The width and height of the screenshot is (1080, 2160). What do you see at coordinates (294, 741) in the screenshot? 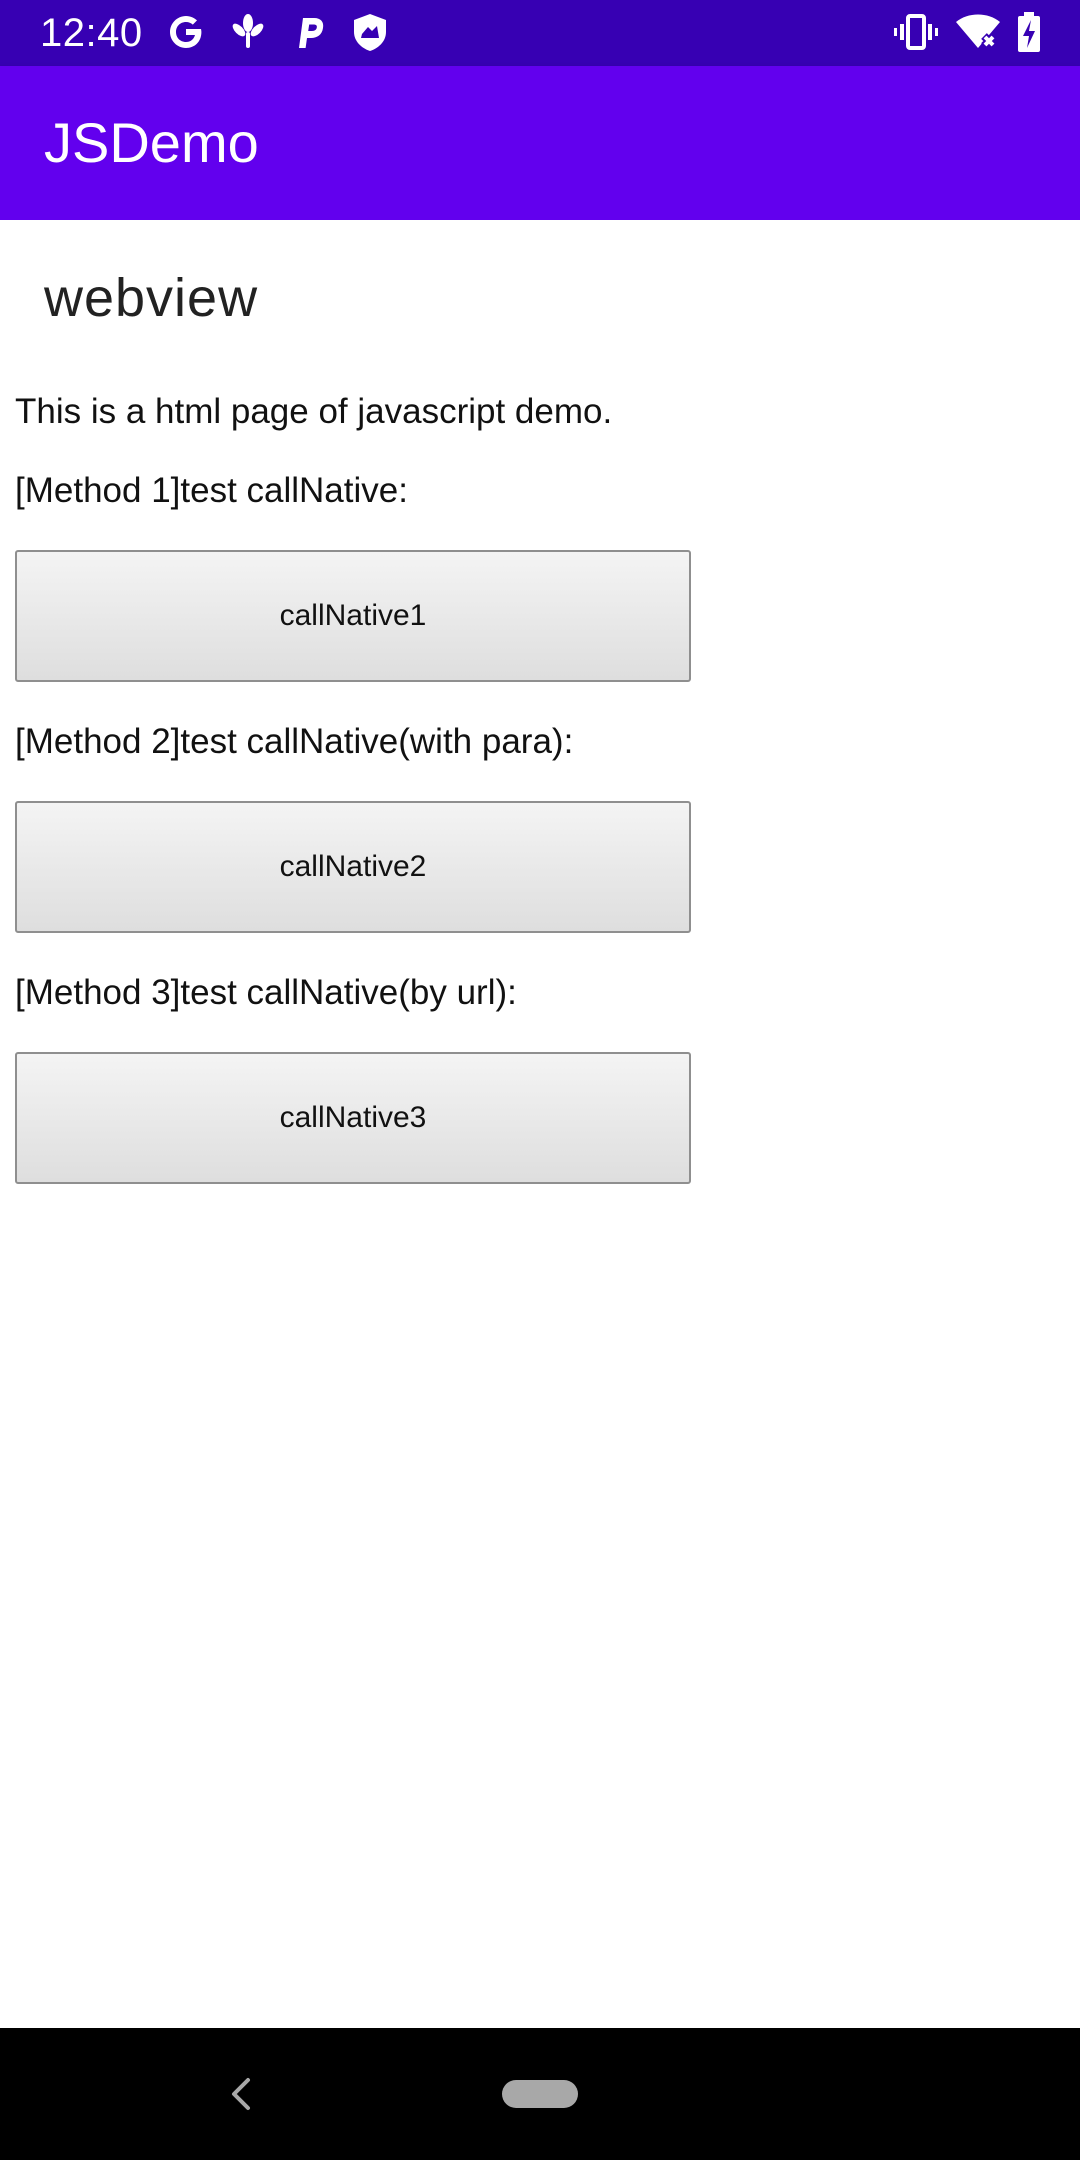
I see `method-2-label: [Method 2]test callNative(with para):` at bounding box center [294, 741].